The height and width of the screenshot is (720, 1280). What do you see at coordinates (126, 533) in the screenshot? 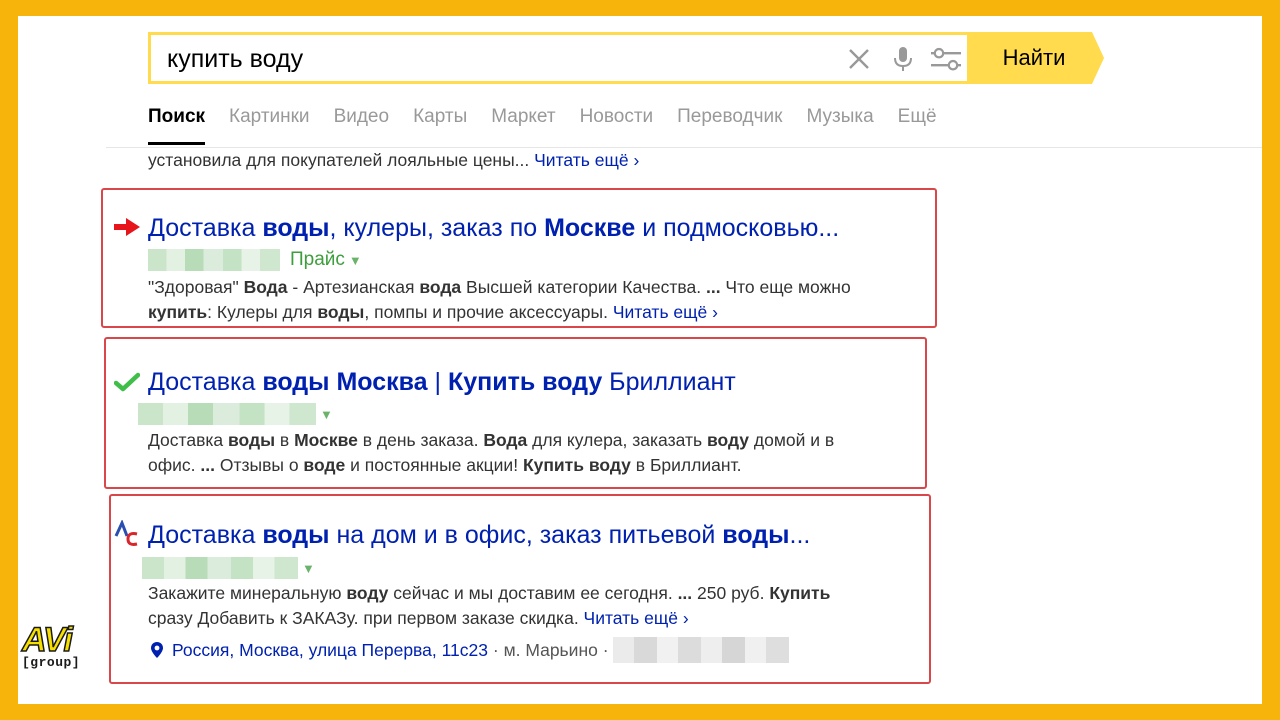
I see `favicon-icon` at bounding box center [126, 533].